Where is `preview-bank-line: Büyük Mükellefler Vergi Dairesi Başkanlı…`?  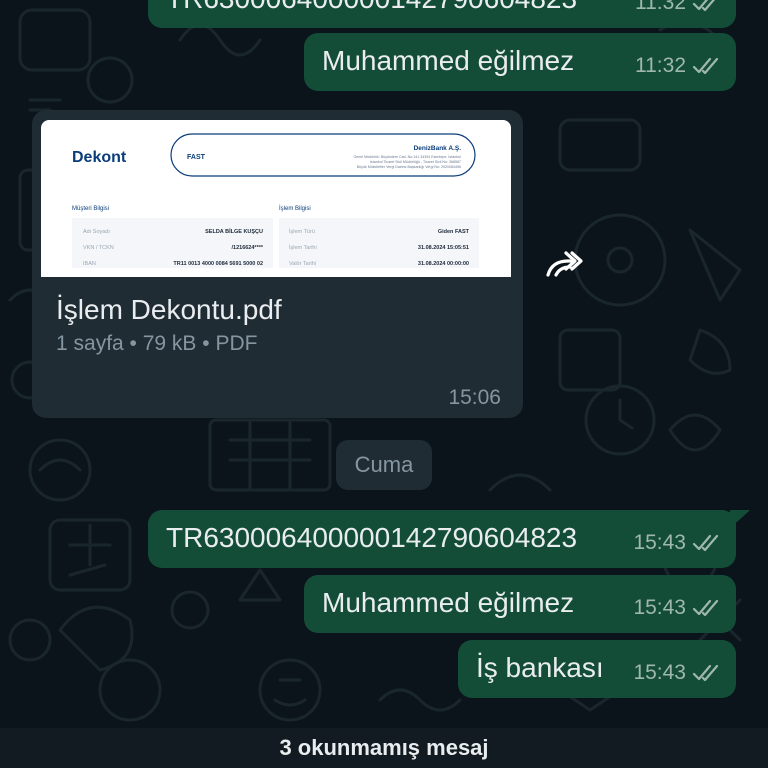 preview-bank-line: Büyük Mükellefler Vergi Dairesi Başkanlı… is located at coordinates (409, 167).